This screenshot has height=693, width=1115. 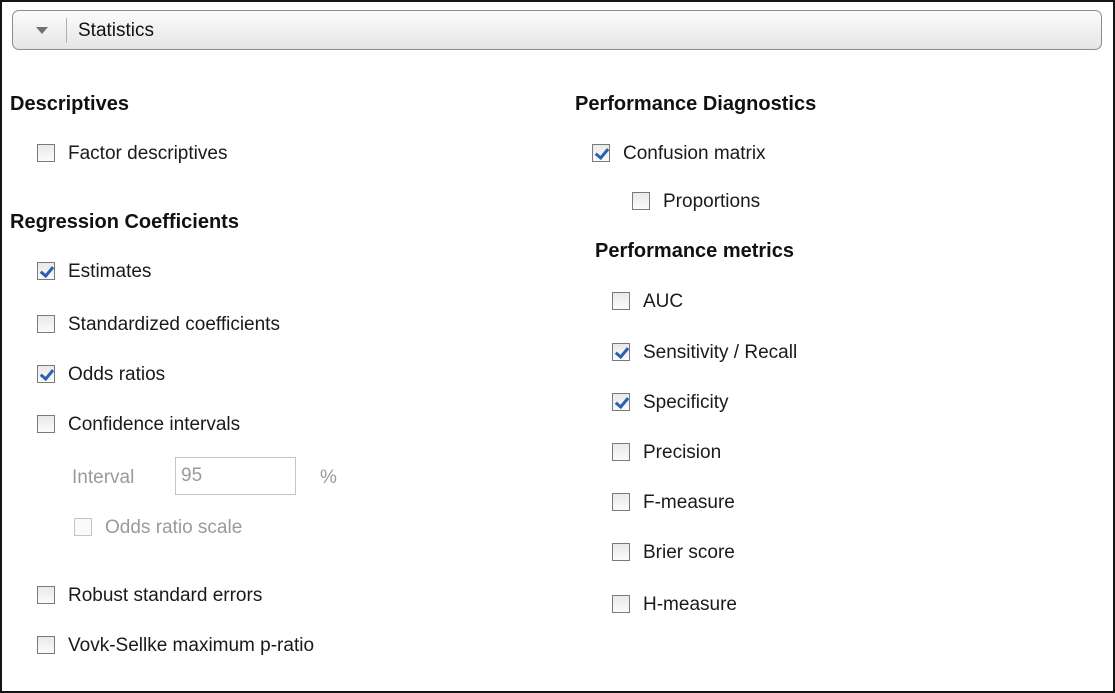 What do you see at coordinates (694, 251) in the screenshot?
I see `performance-metrics-heading: Performance metrics` at bounding box center [694, 251].